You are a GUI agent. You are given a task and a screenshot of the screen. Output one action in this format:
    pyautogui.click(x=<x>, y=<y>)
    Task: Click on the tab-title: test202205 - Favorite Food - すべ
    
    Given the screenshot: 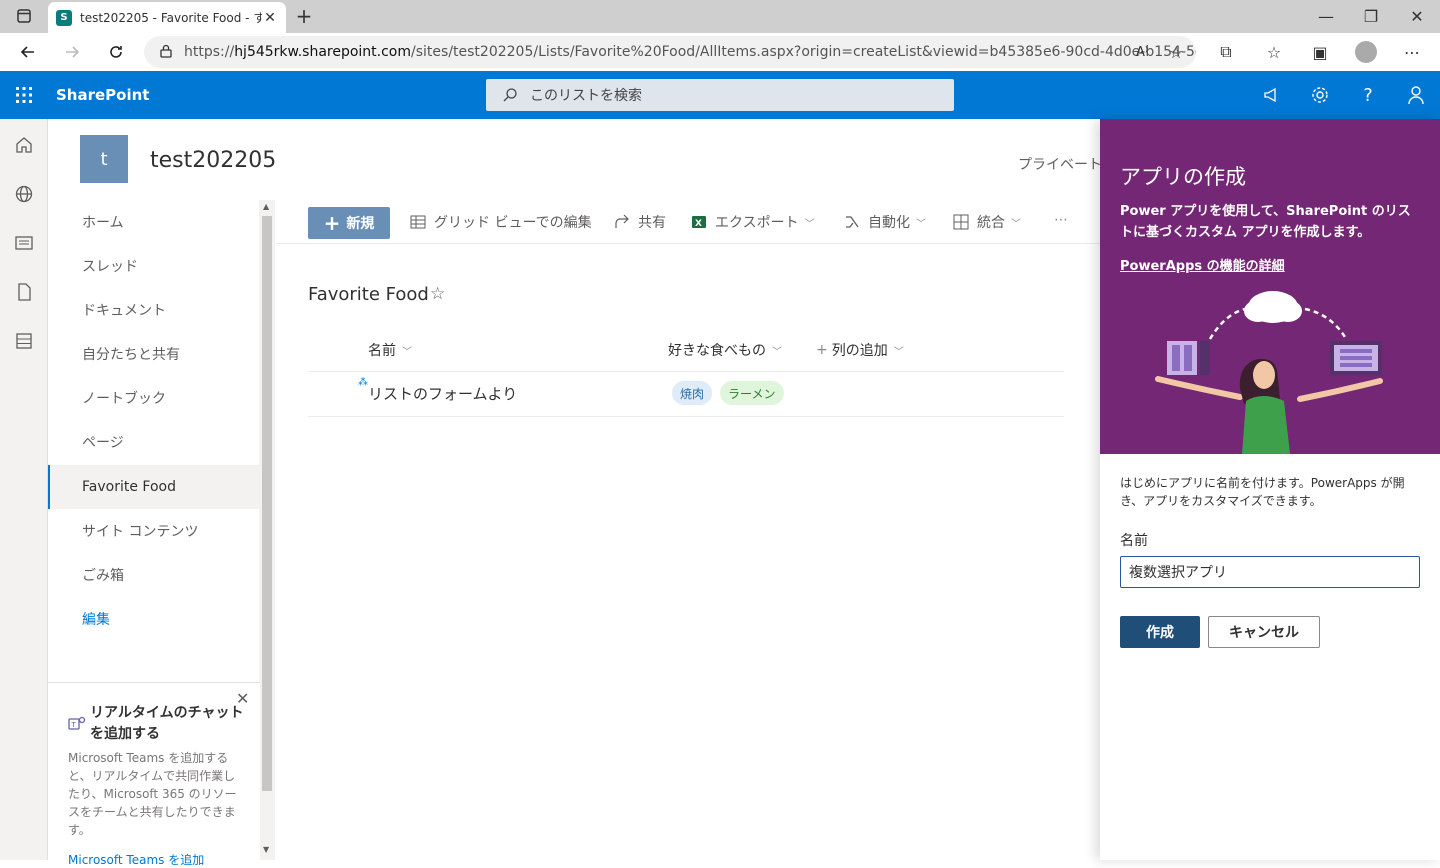 What is the action you would take?
    pyautogui.click(x=171, y=18)
    